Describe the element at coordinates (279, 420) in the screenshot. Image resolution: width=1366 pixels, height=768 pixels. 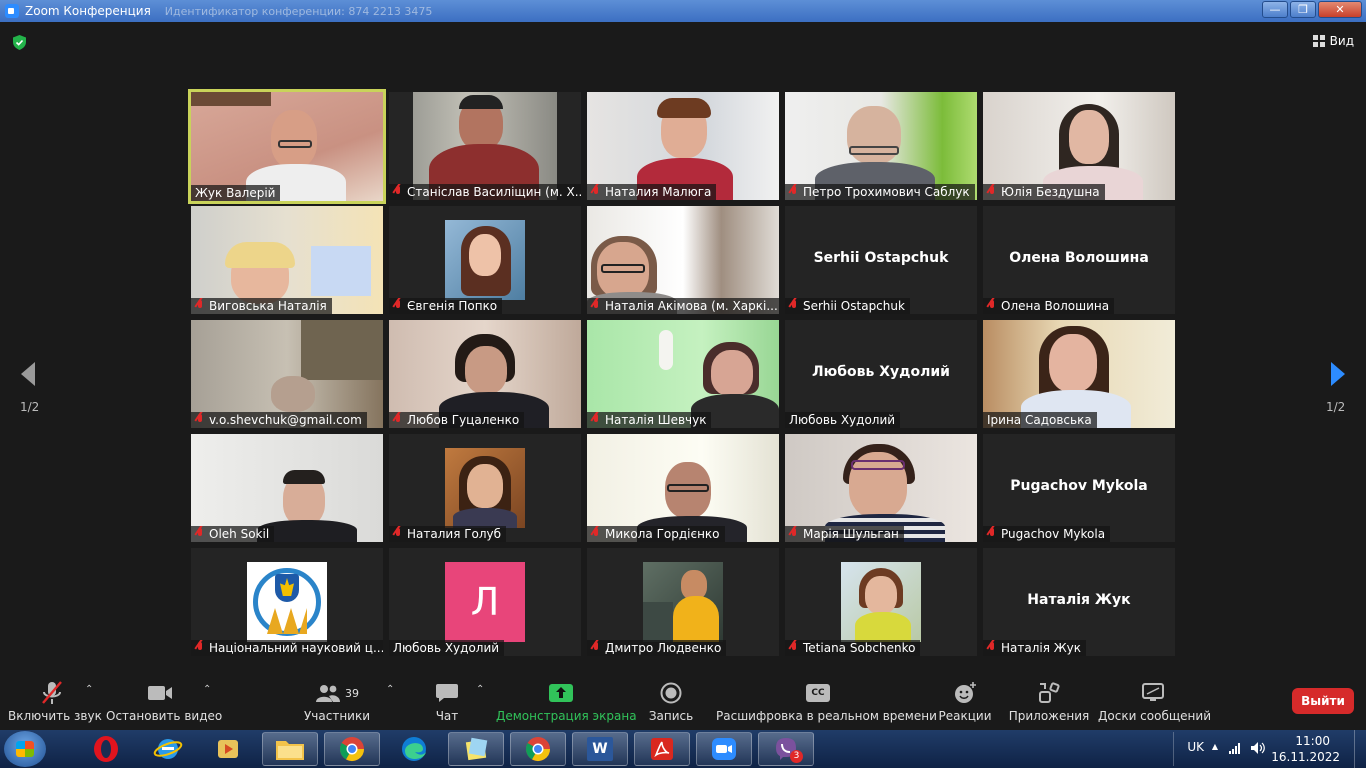
I see `participant-name-label: v.o.shevchuk@gmail.com` at that location.